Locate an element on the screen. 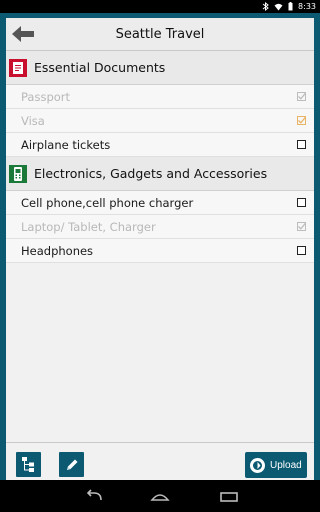 The width and height of the screenshot is (320, 512). edit-button is located at coordinates (71, 464).